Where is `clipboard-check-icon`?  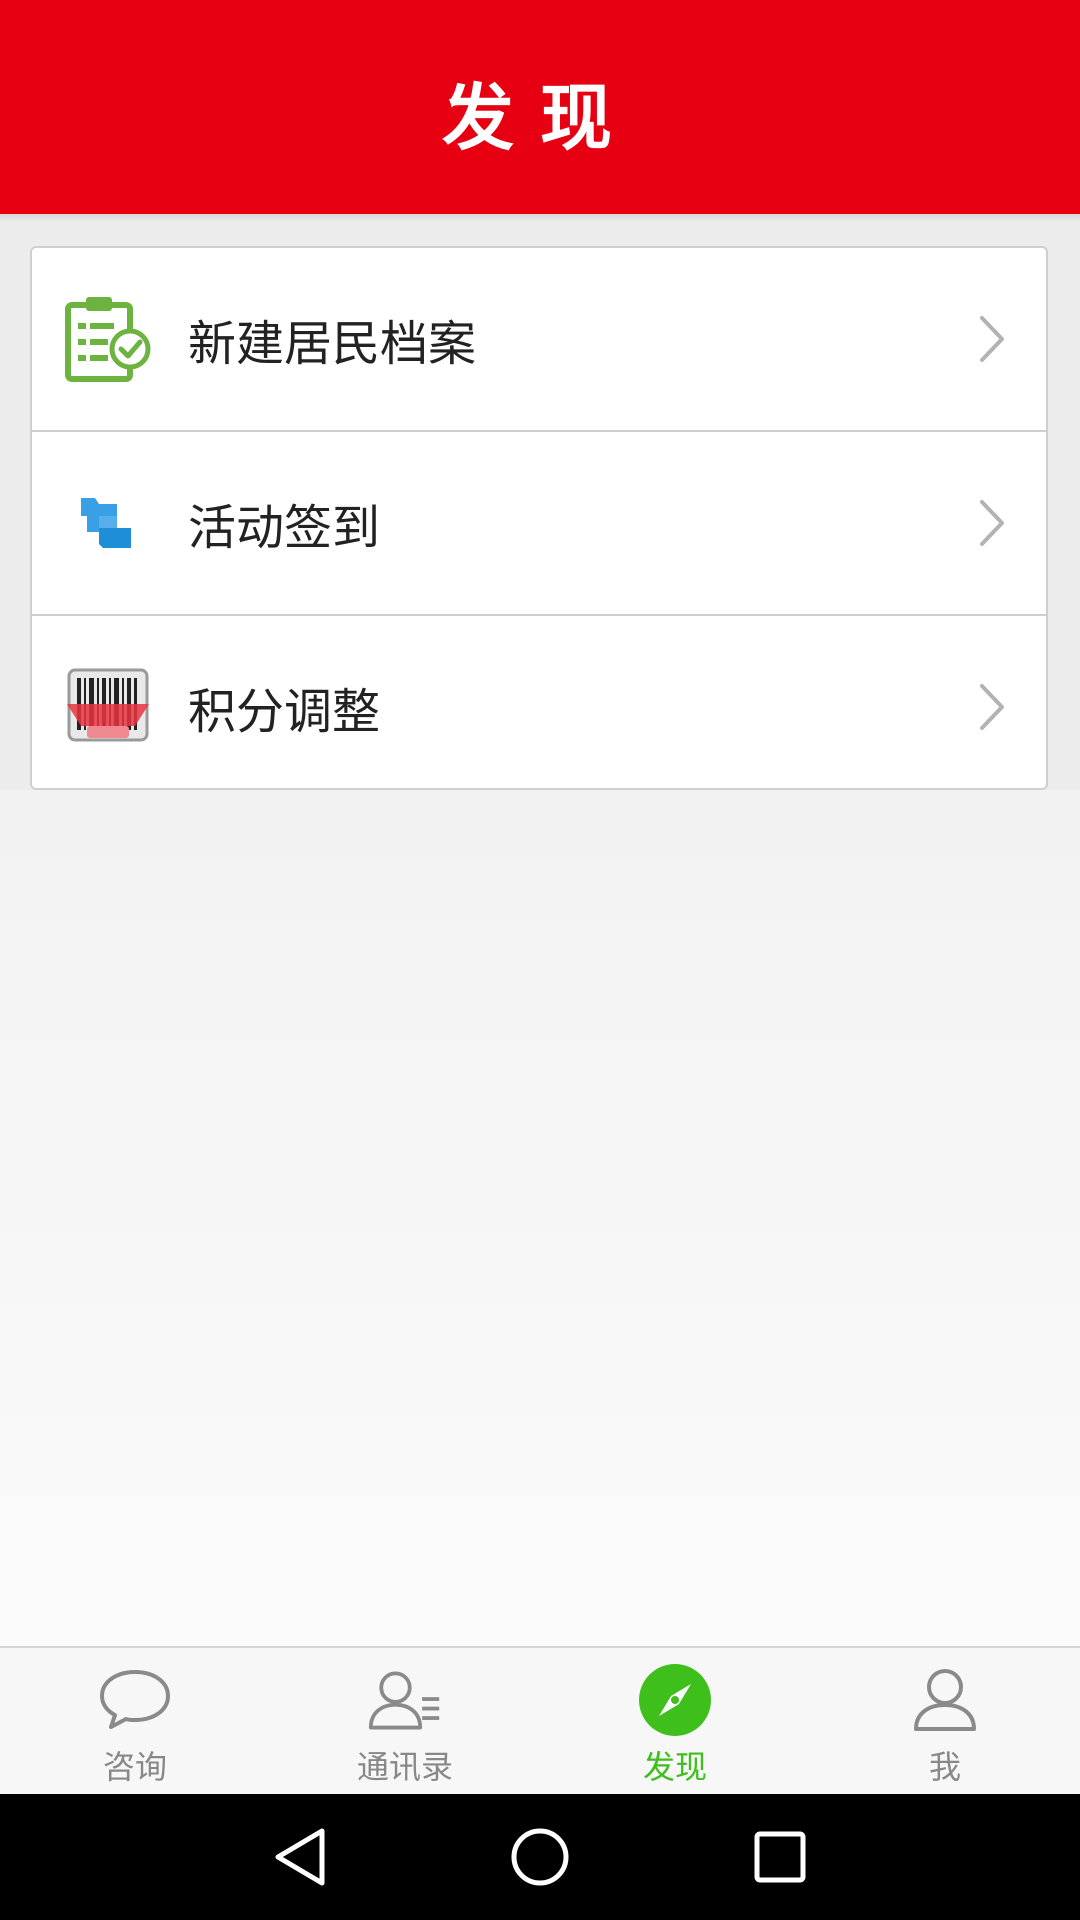
clipboard-check-icon is located at coordinates (108, 339).